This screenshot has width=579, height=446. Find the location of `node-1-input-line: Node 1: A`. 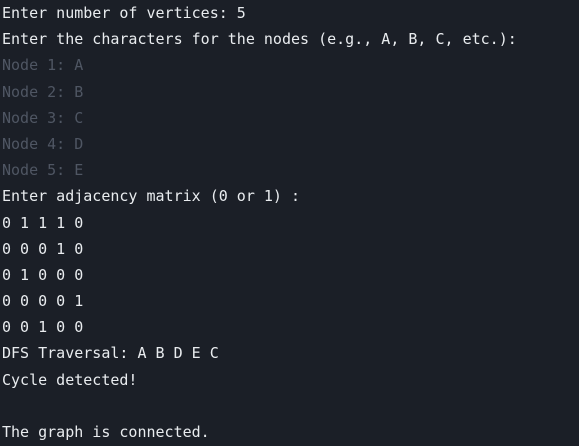

node-1-input-line: Node 1: A is located at coordinates (43, 65).